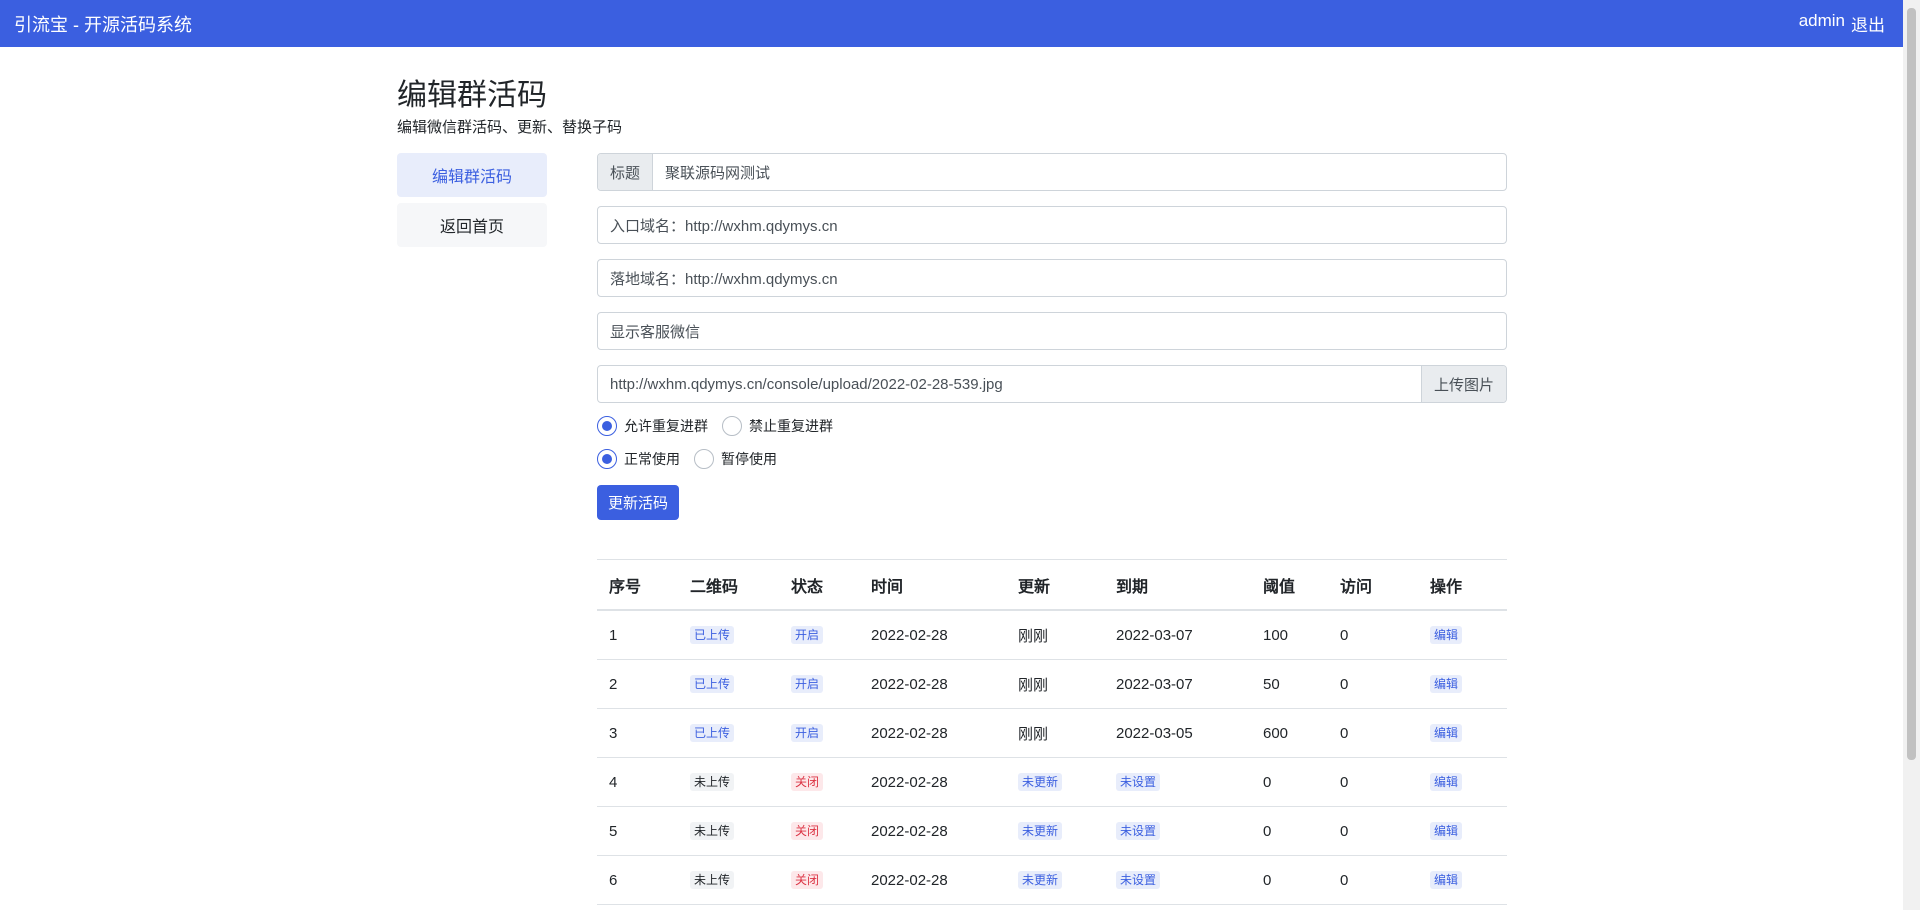 This screenshot has height=910, width=1920. Describe the element at coordinates (1868, 23) in the screenshot. I see `logout-link: 退出` at that location.